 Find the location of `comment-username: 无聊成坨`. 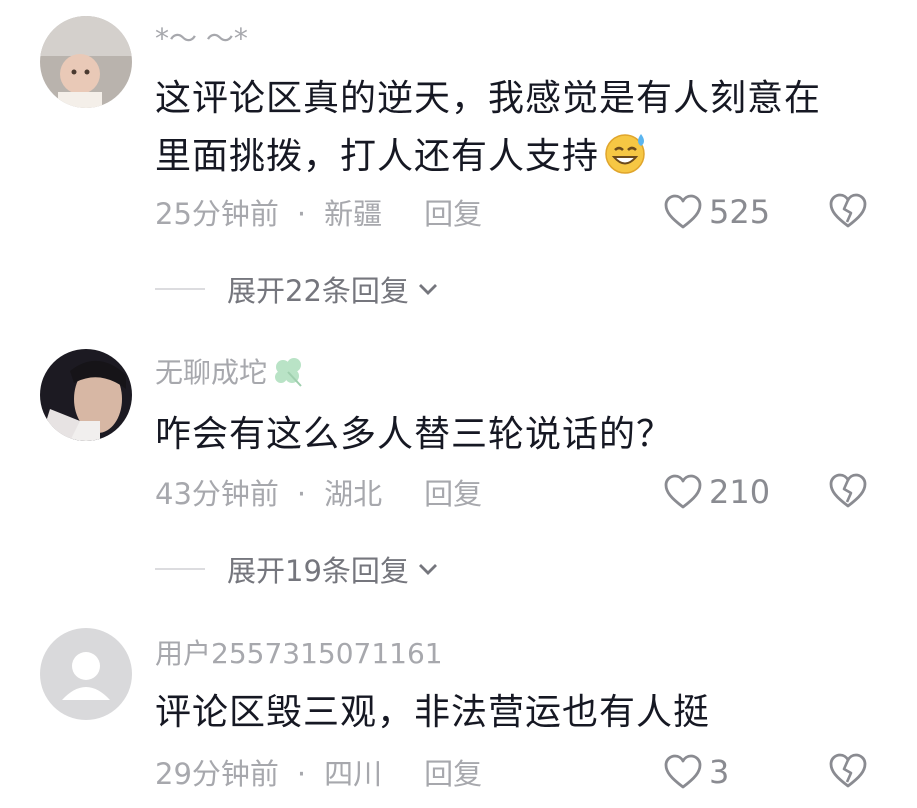

comment-username: 无聊成坨 is located at coordinates (231, 373).